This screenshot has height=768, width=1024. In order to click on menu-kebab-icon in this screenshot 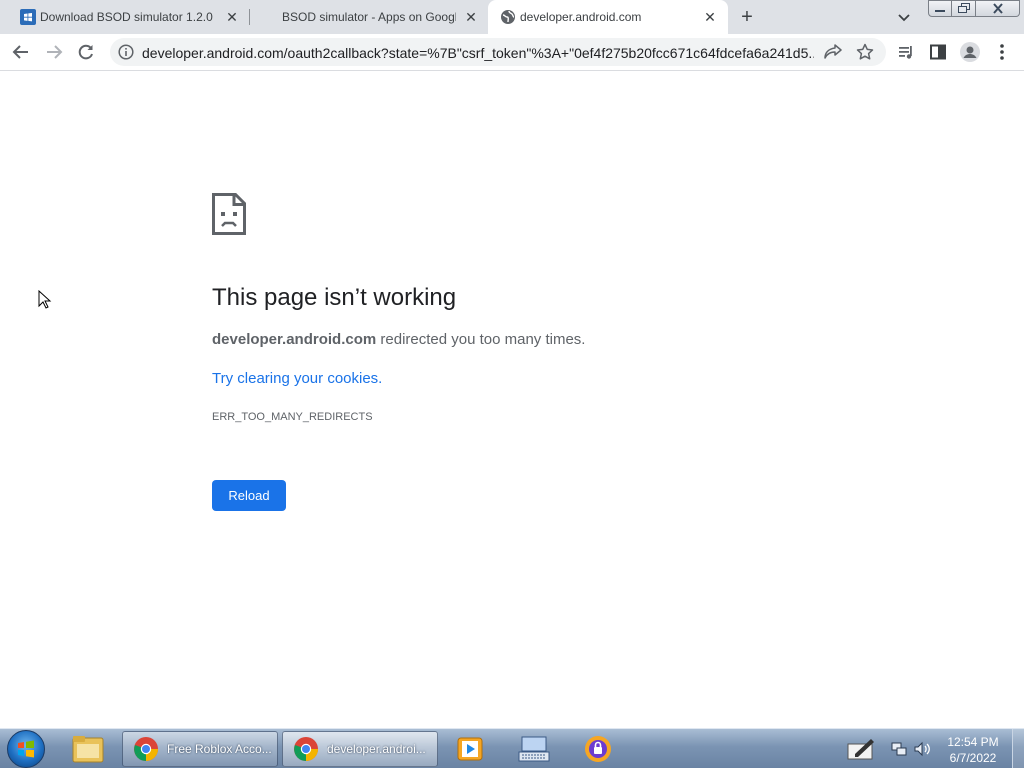, I will do `click(1002, 52)`.